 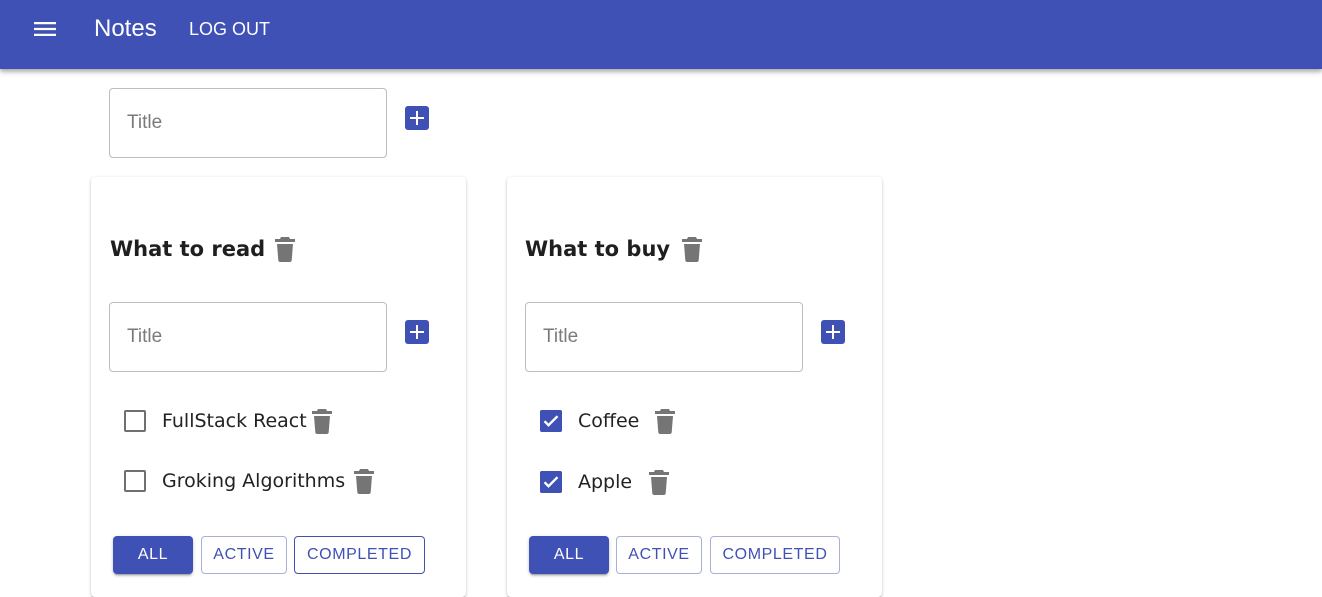 I want to click on new-list-title-field, so click(x=248, y=123).